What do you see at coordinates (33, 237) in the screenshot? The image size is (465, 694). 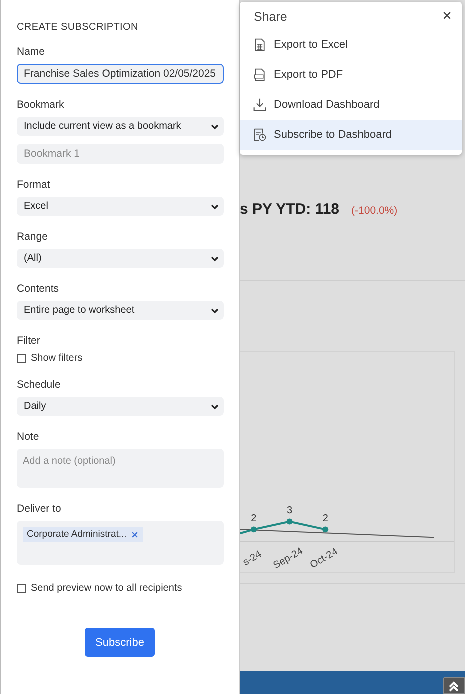 I see `field-label: Range` at bounding box center [33, 237].